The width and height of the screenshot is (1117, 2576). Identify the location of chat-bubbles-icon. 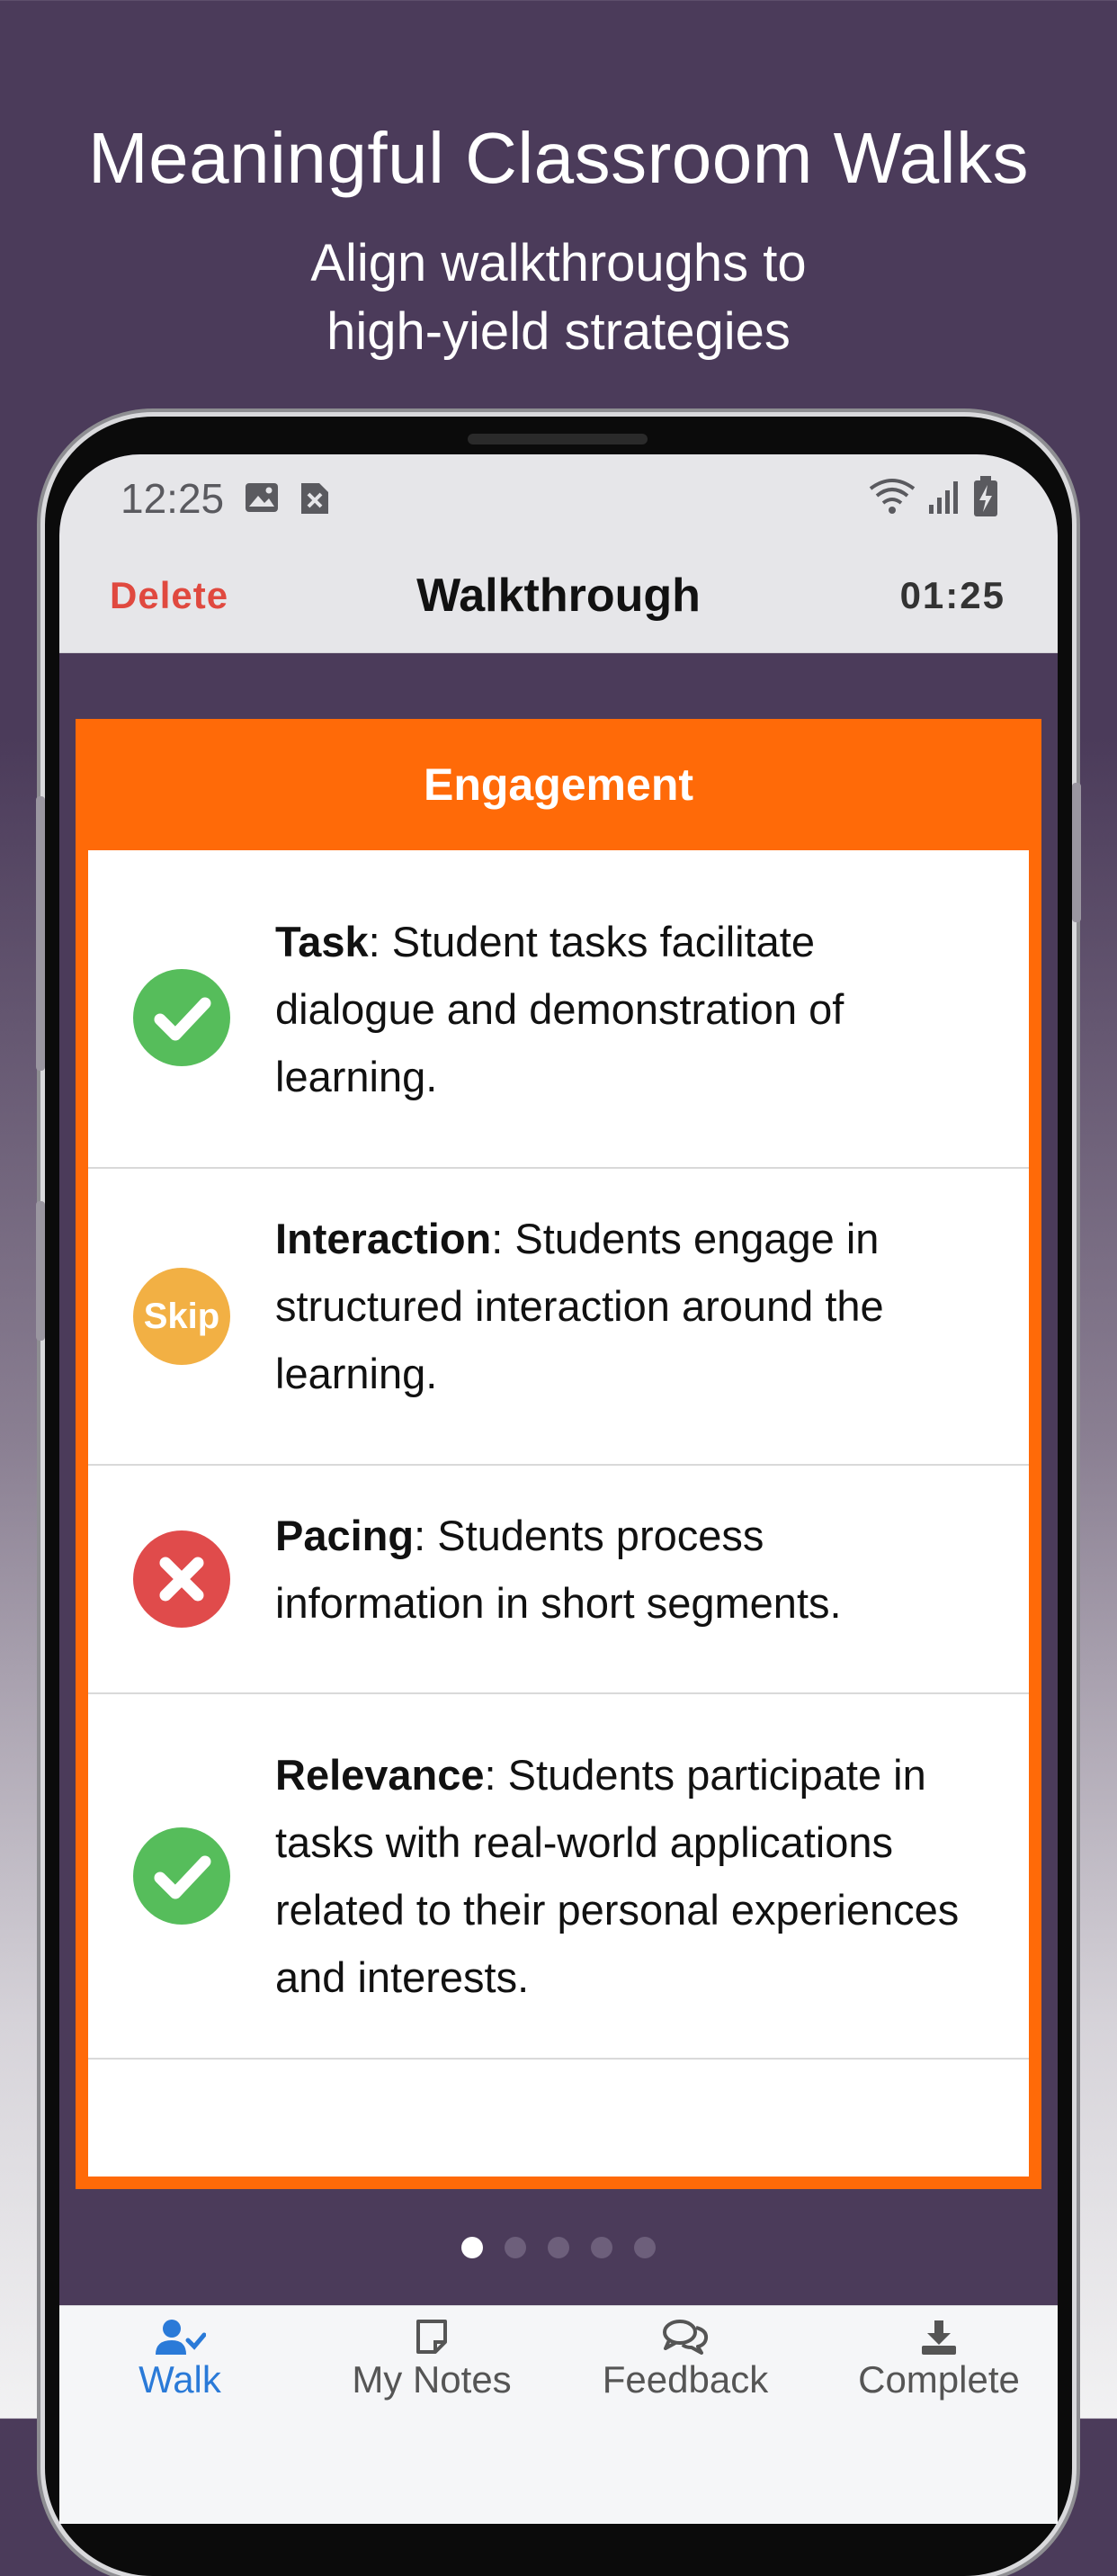
(686, 2338).